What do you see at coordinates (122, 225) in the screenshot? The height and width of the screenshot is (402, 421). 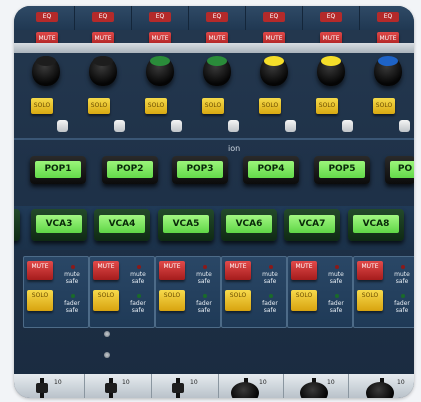 I see `vca-button-4: VCA4` at bounding box center [122, 225].